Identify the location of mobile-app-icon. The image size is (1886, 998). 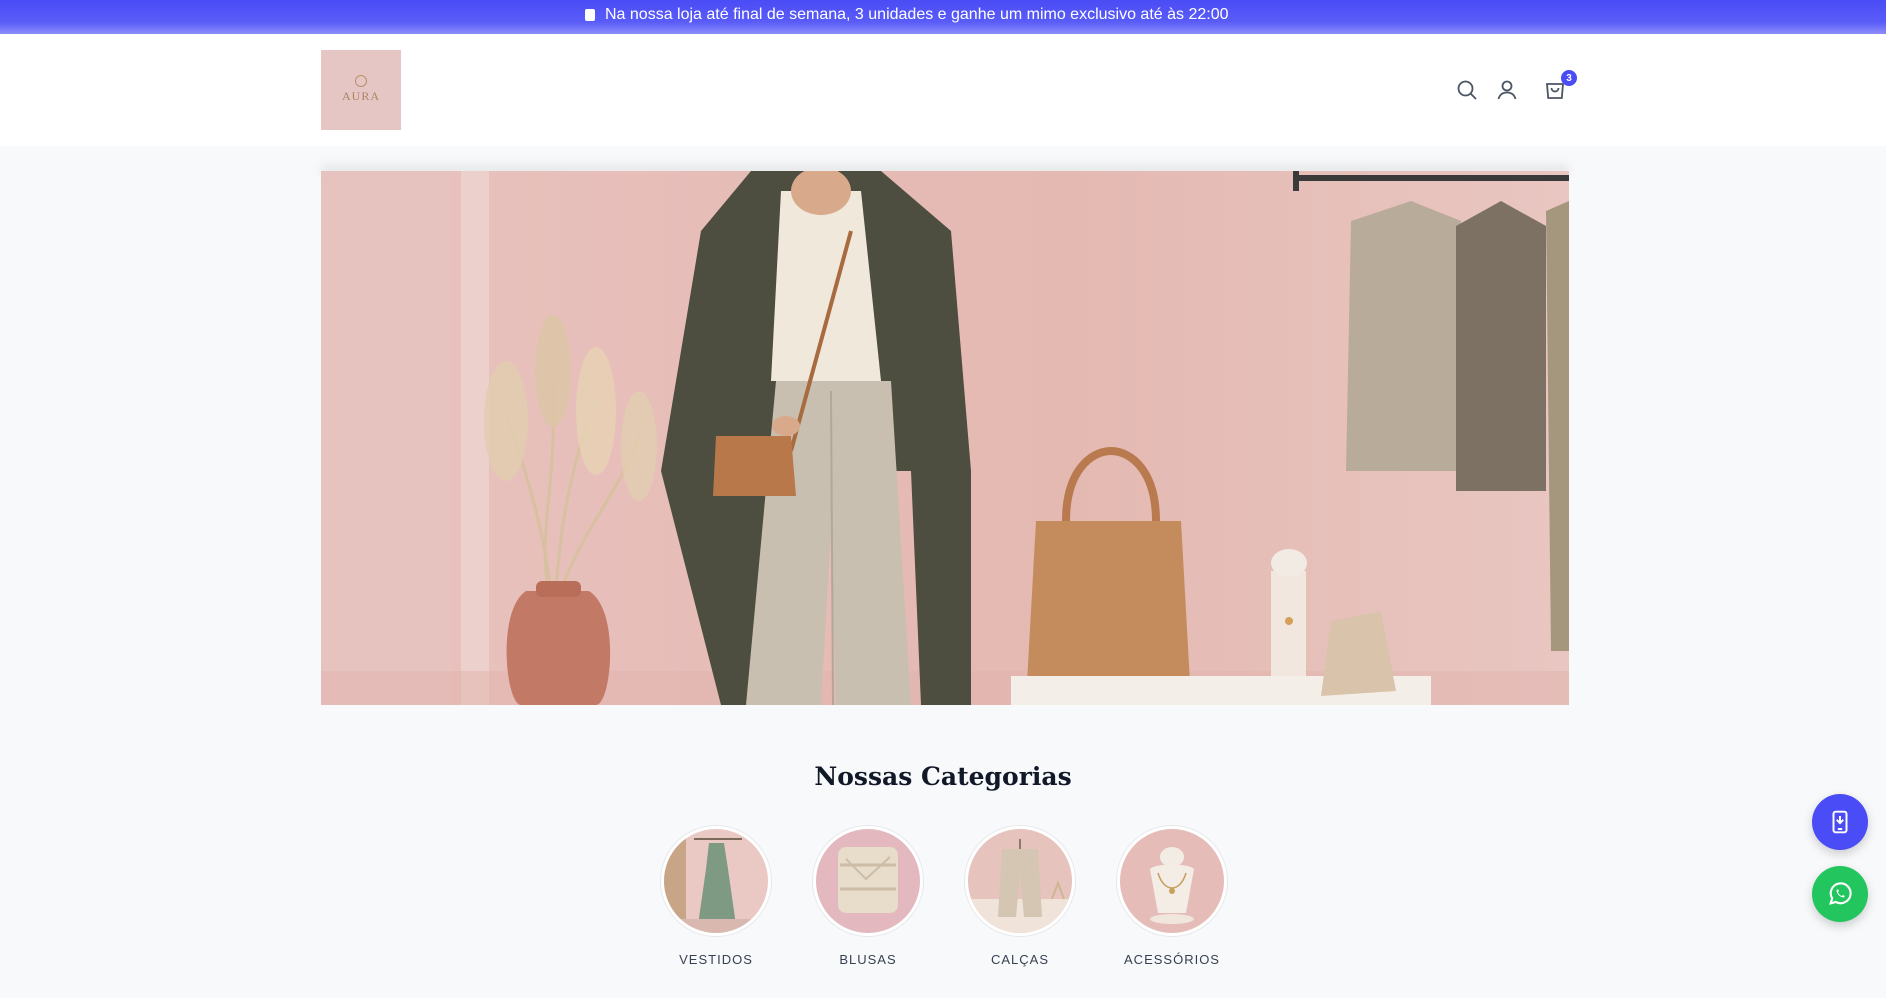
(1840, 822).